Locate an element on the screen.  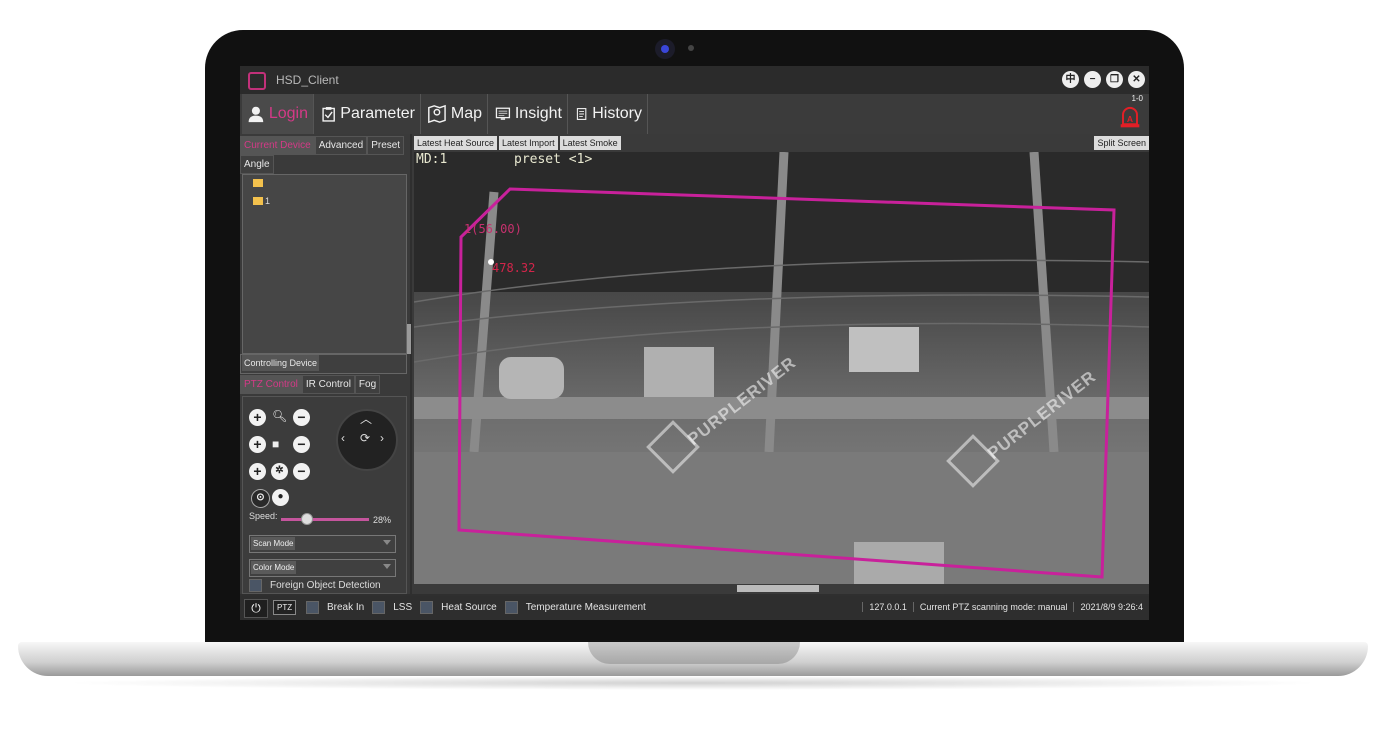
iris-close-button: − is located at coordinates (301, 471).